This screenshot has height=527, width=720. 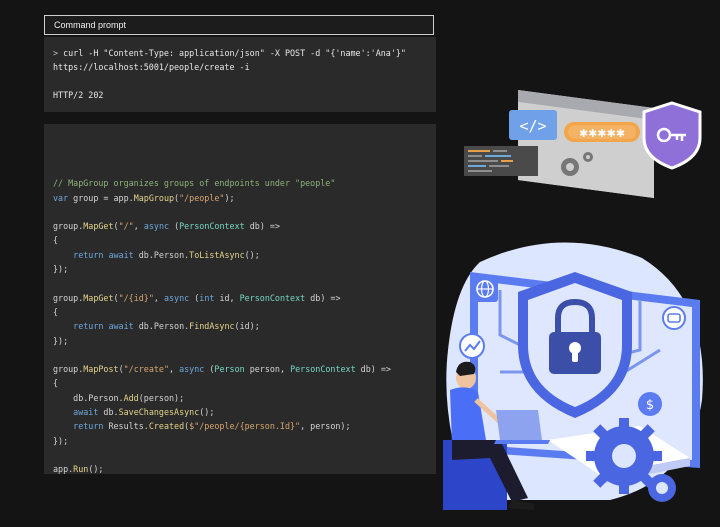 I want to click on code-snippet-card, so click(x=501, y=161).